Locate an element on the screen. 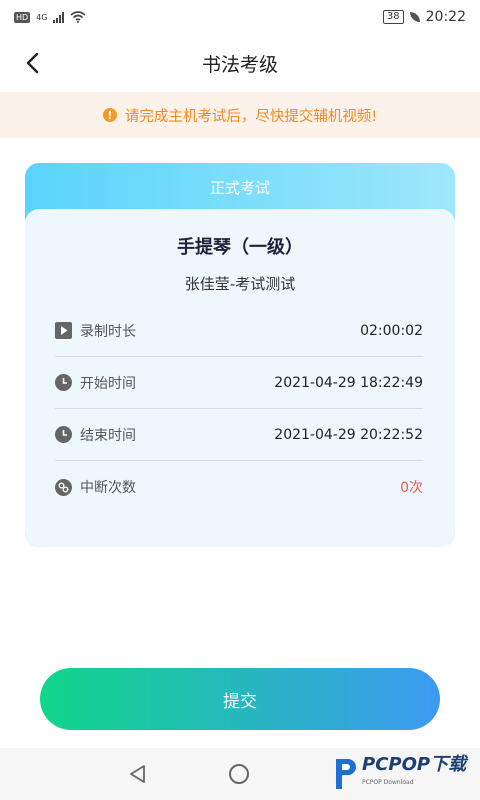  row-value: 0次 is located at coordinates (411, 488).